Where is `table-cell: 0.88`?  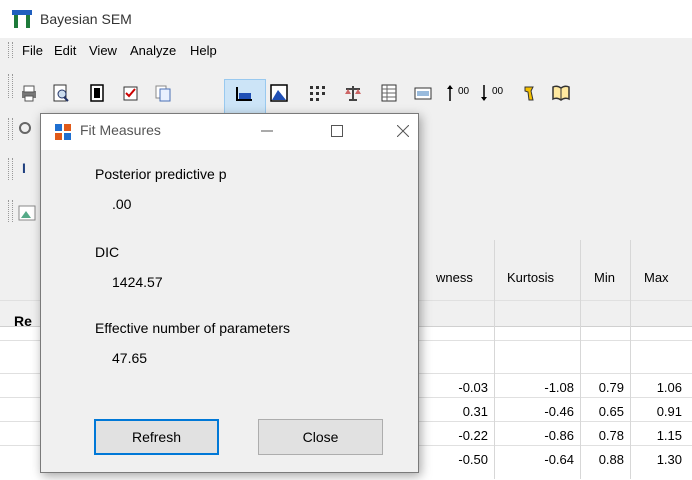
table-cell: 0.88 is located at coordinates (611, 459).